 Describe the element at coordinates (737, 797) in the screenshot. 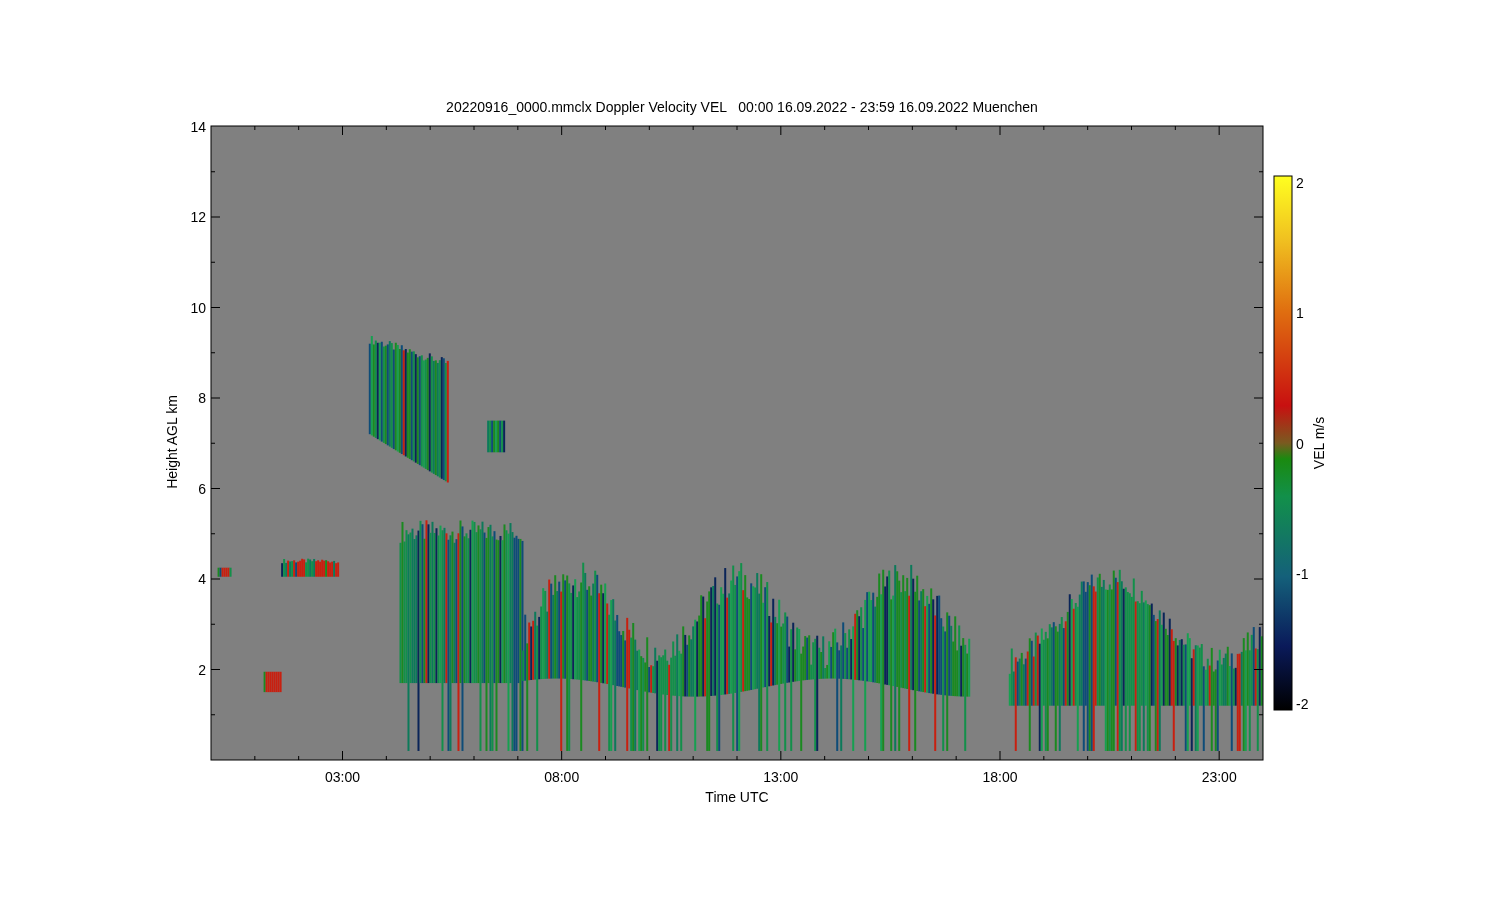

I see `x-axis-title: Time UTC` at that location.